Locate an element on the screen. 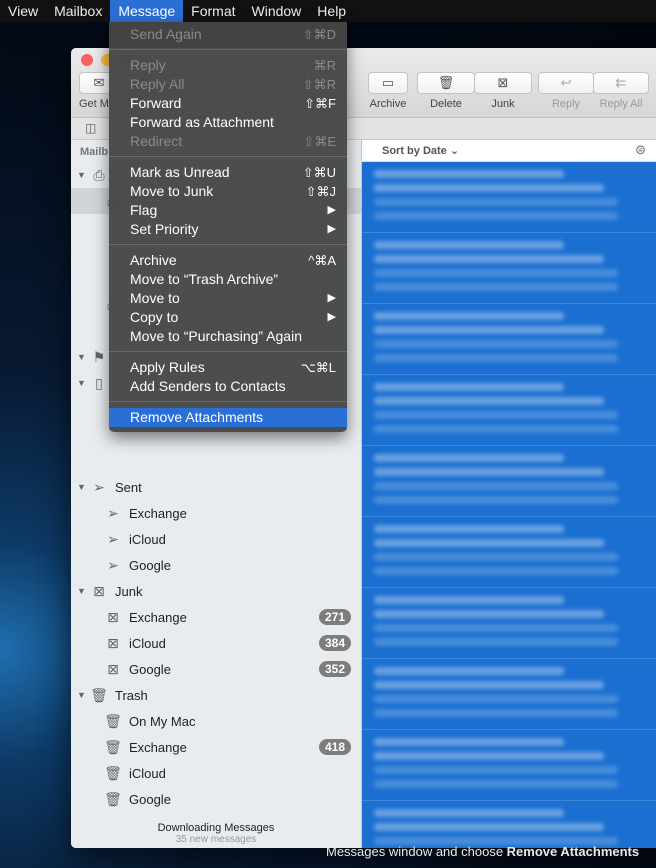  menu-item-move-to-trash-archive: Move to “Trash Archive” is located at coordinates (228, 279).